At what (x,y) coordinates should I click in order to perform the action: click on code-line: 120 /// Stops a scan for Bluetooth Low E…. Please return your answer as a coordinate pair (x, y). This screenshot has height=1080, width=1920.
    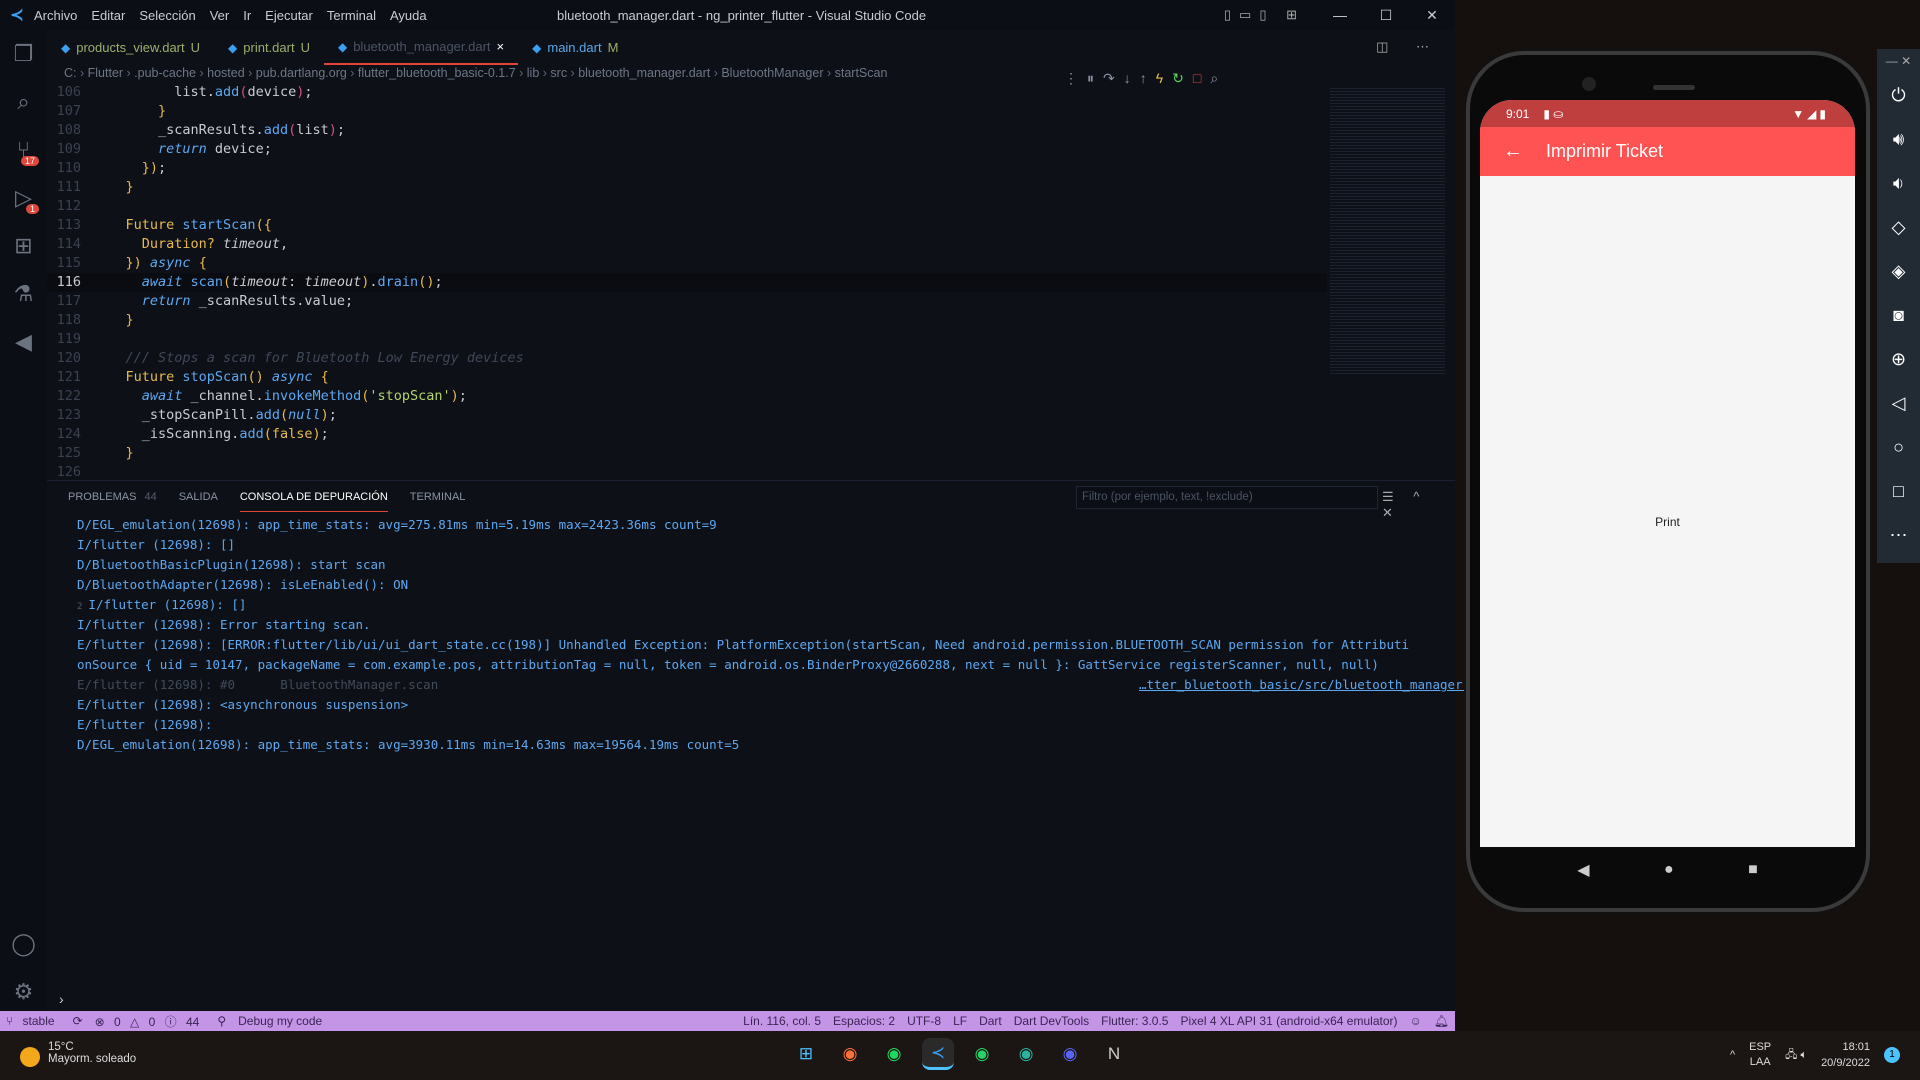
    Looking at the image, I should click on (687, 358).